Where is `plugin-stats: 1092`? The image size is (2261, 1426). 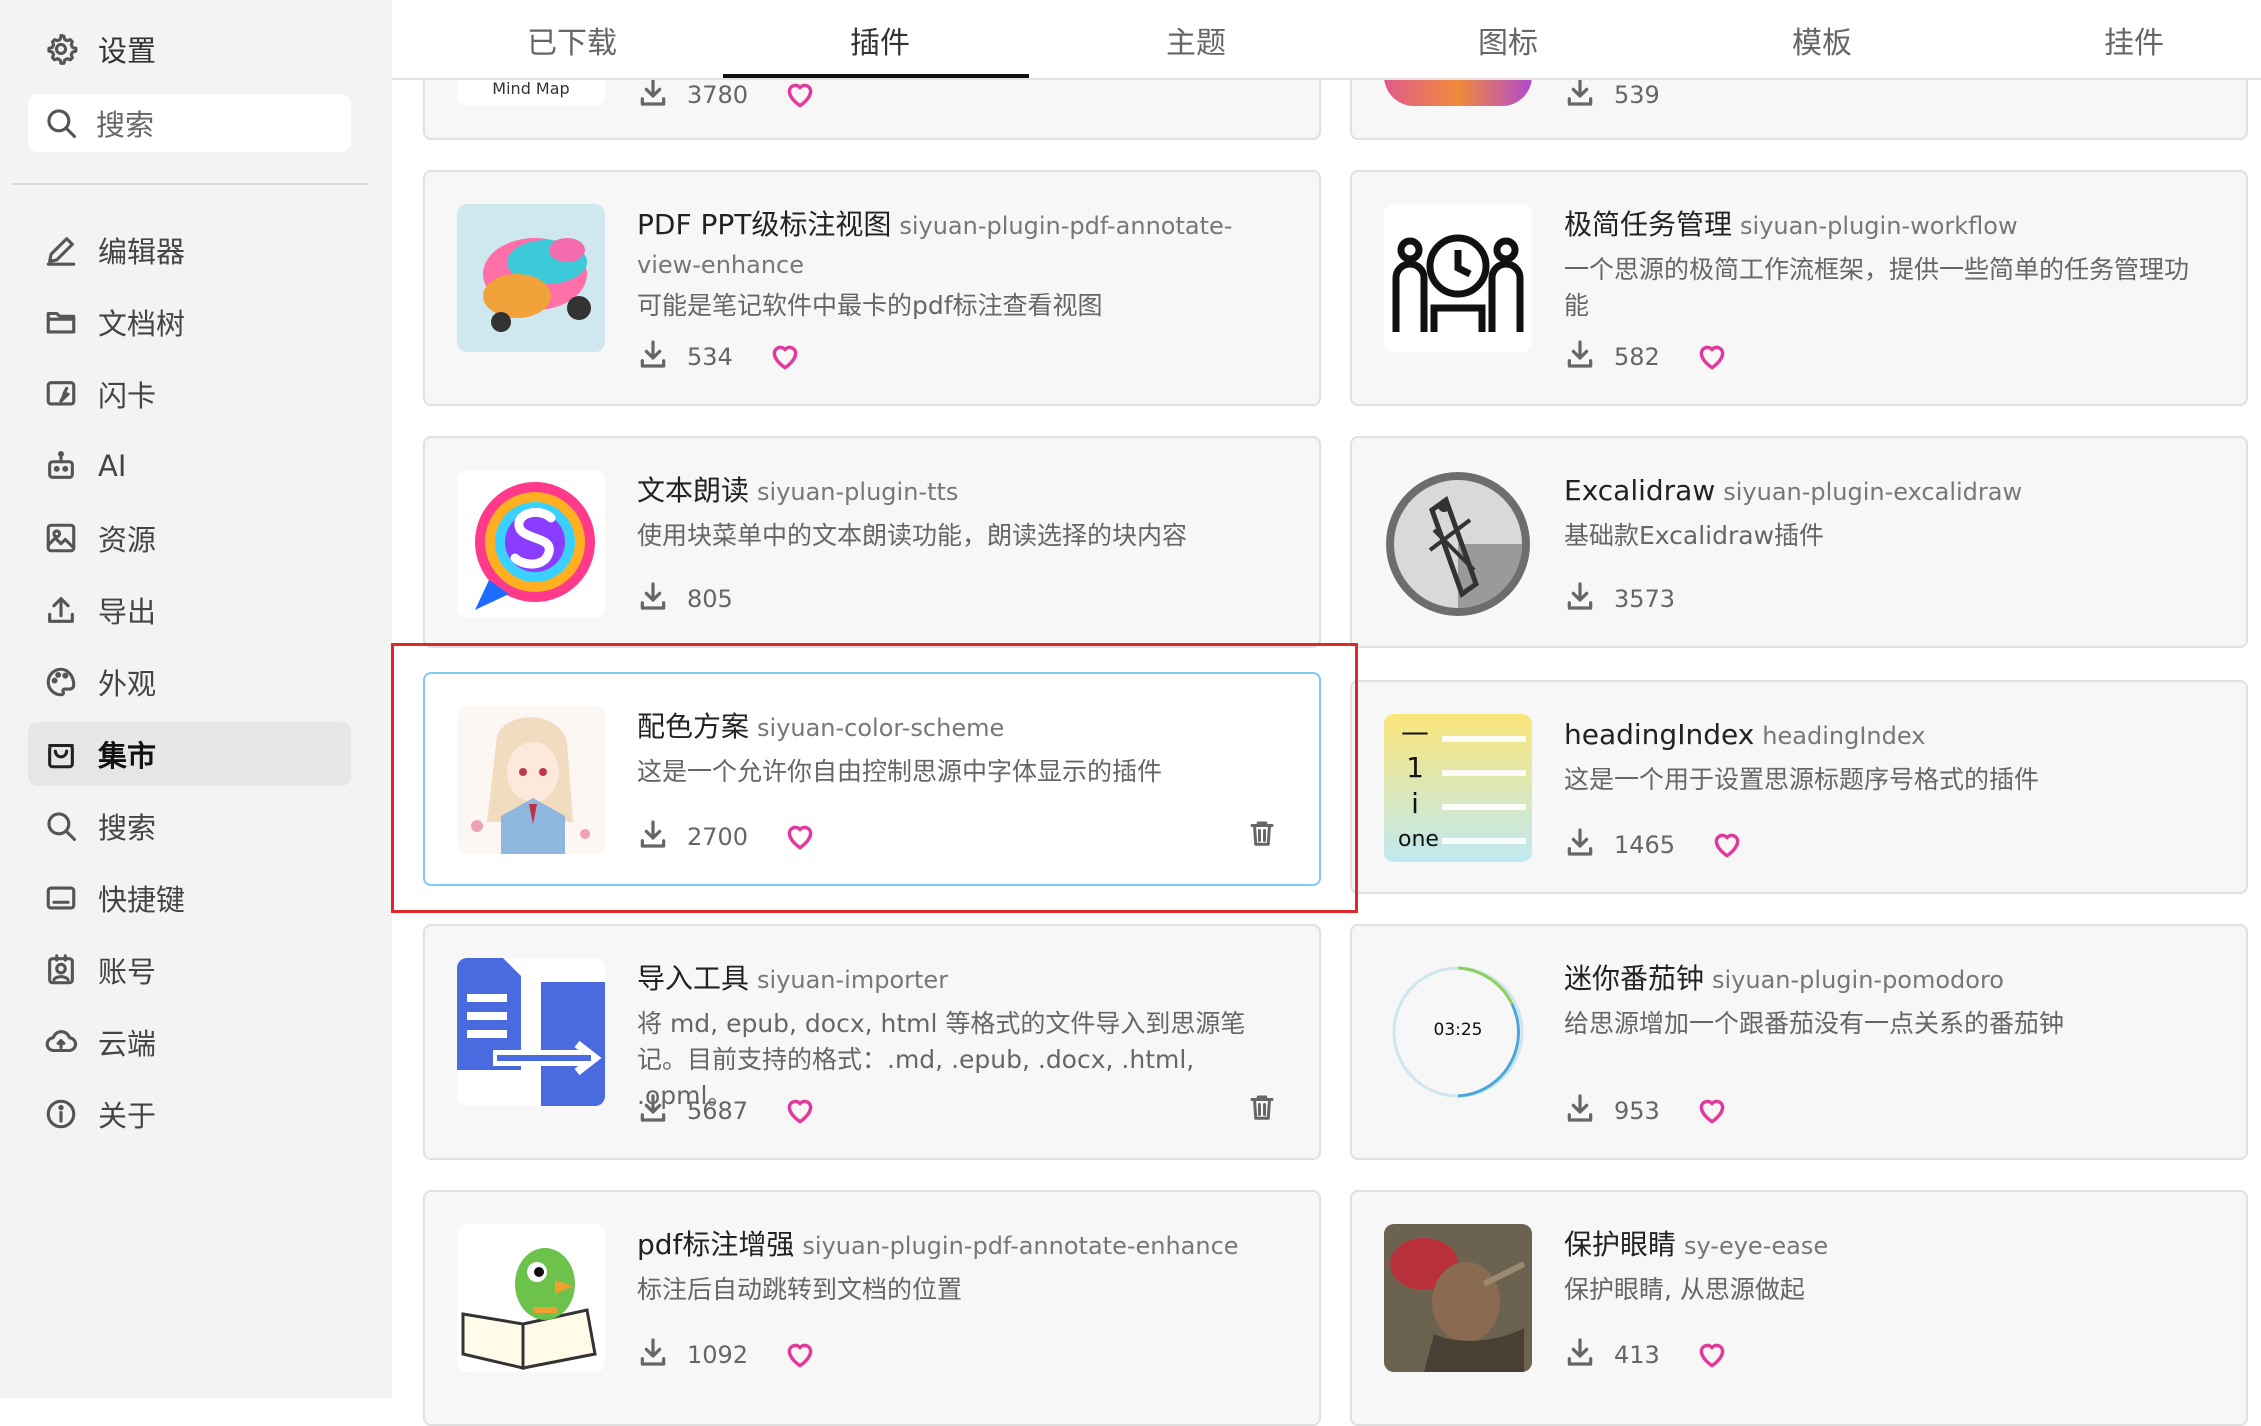 plugin-stats: 1092 is located at coordinates (726, 1355).